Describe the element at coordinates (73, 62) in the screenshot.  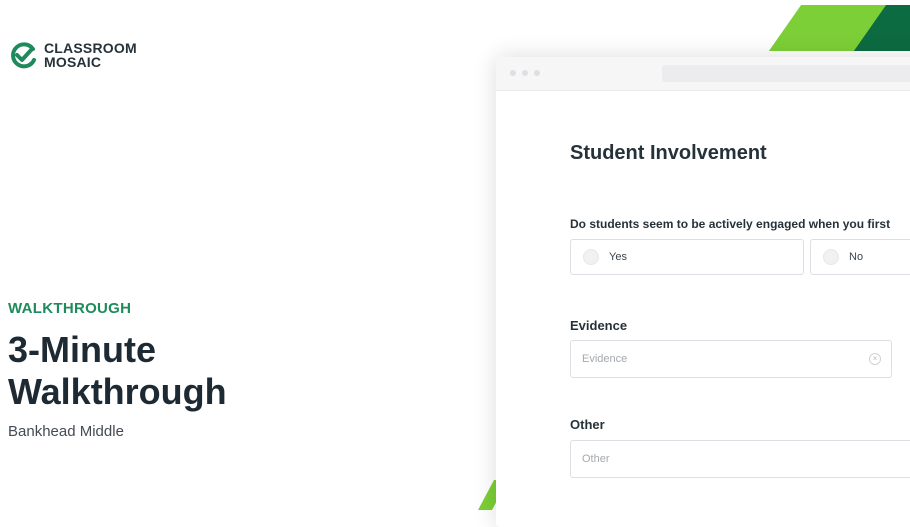
I see `logo-line-2: MOSAIC` at that location.